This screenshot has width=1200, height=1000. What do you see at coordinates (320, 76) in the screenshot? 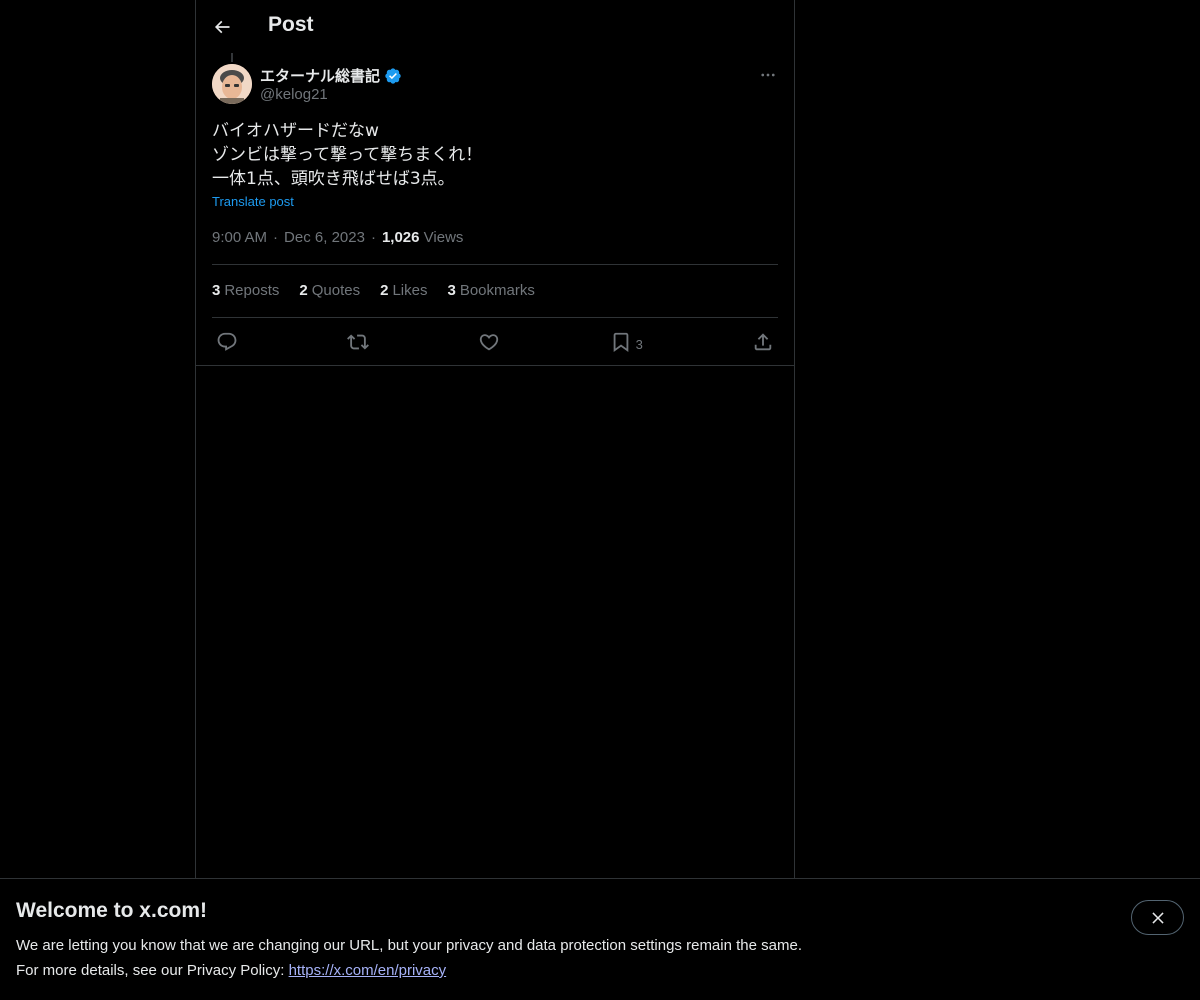
I see `author-name-text: エターナル総書記` at bounding box center [320, 76].